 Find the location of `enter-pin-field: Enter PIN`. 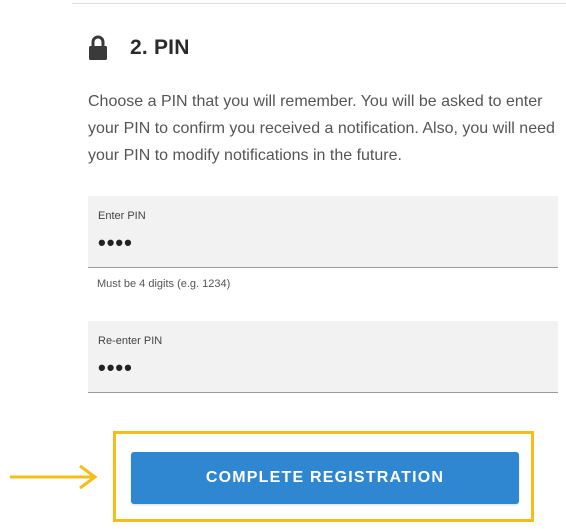

enter-pin-field: Enter PIN is located at coordinates (323, 232).